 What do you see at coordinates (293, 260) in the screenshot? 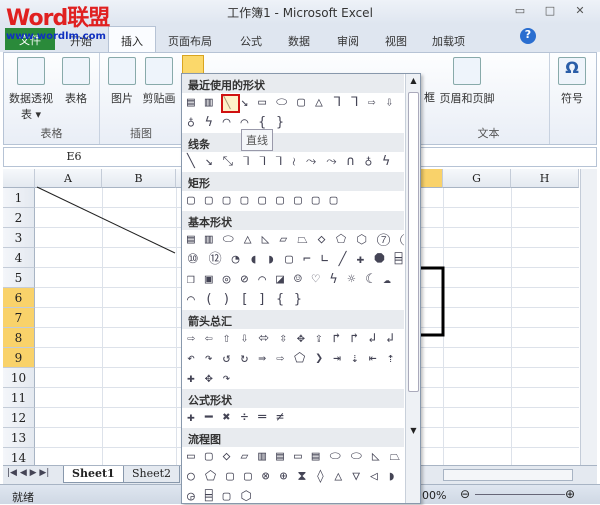
I see `shape-icons-row: ⑩⑫◔◖◗▢⌐∟╱✚⯃⌸` at bounding box center [293, 260].